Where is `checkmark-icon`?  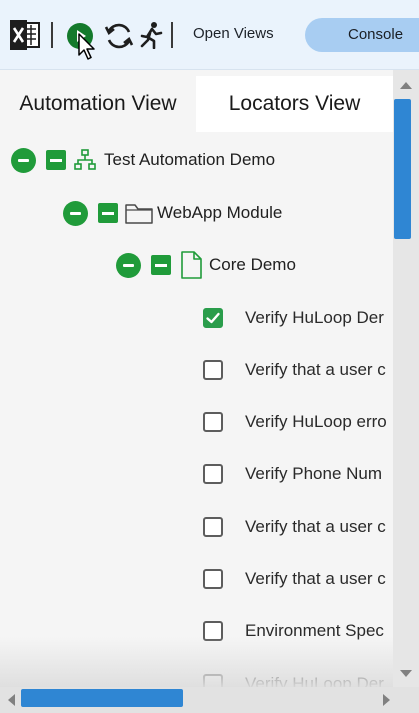 checkmark-icon is located at coordinates (213, 318).